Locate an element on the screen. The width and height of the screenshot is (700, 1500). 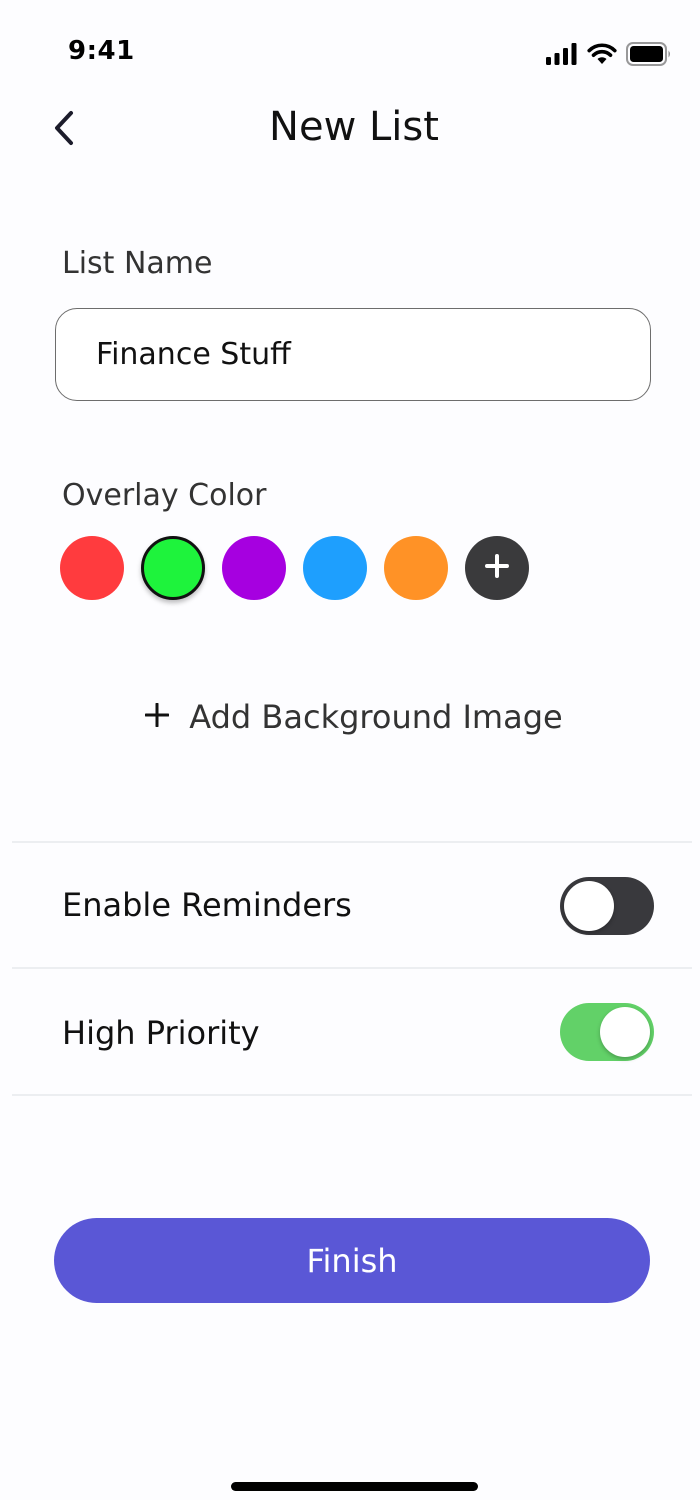
status-bar: 9:41 is located at coordinates (350, 50).